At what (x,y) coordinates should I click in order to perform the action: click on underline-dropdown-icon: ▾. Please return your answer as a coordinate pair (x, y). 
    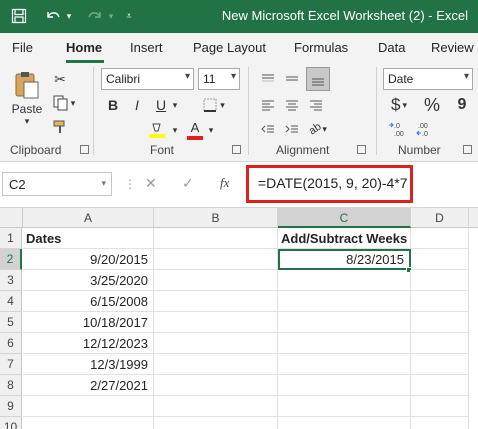
    Looking at the image, I should click on (175, 105).